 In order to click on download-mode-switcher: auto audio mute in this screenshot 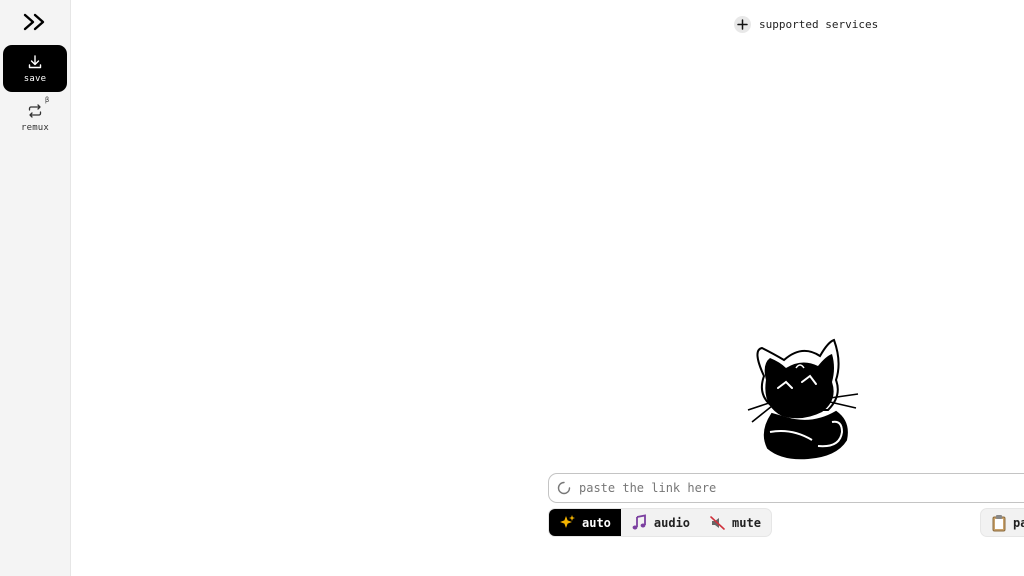, I will do `click(660, 522)`.